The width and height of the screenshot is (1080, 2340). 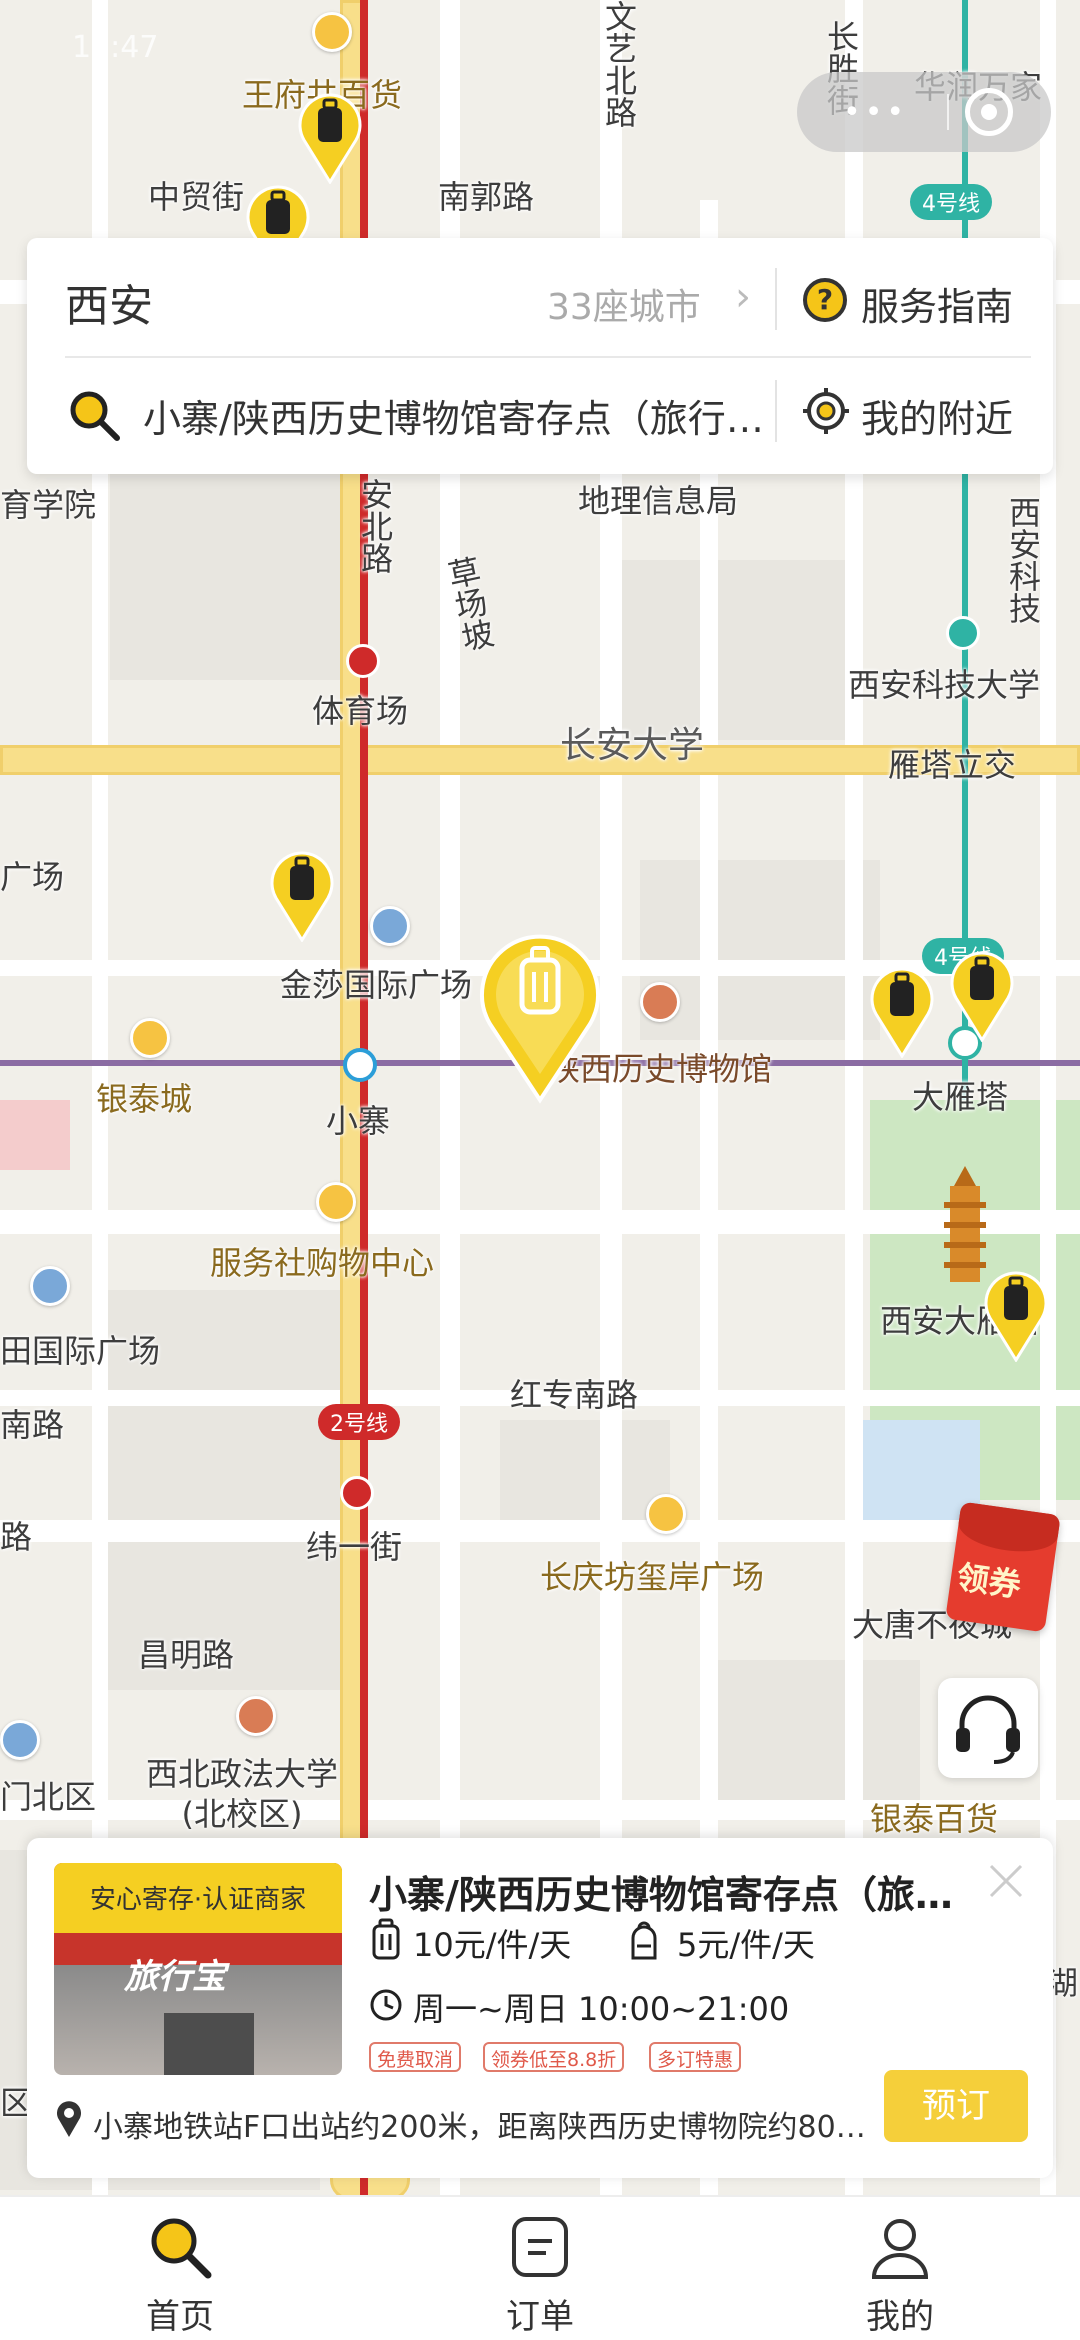 What do you see at coordinates (951, 202) in the screenshot?
I see `metro-line4-badge: 4号线` at bounding box center [951, 202].